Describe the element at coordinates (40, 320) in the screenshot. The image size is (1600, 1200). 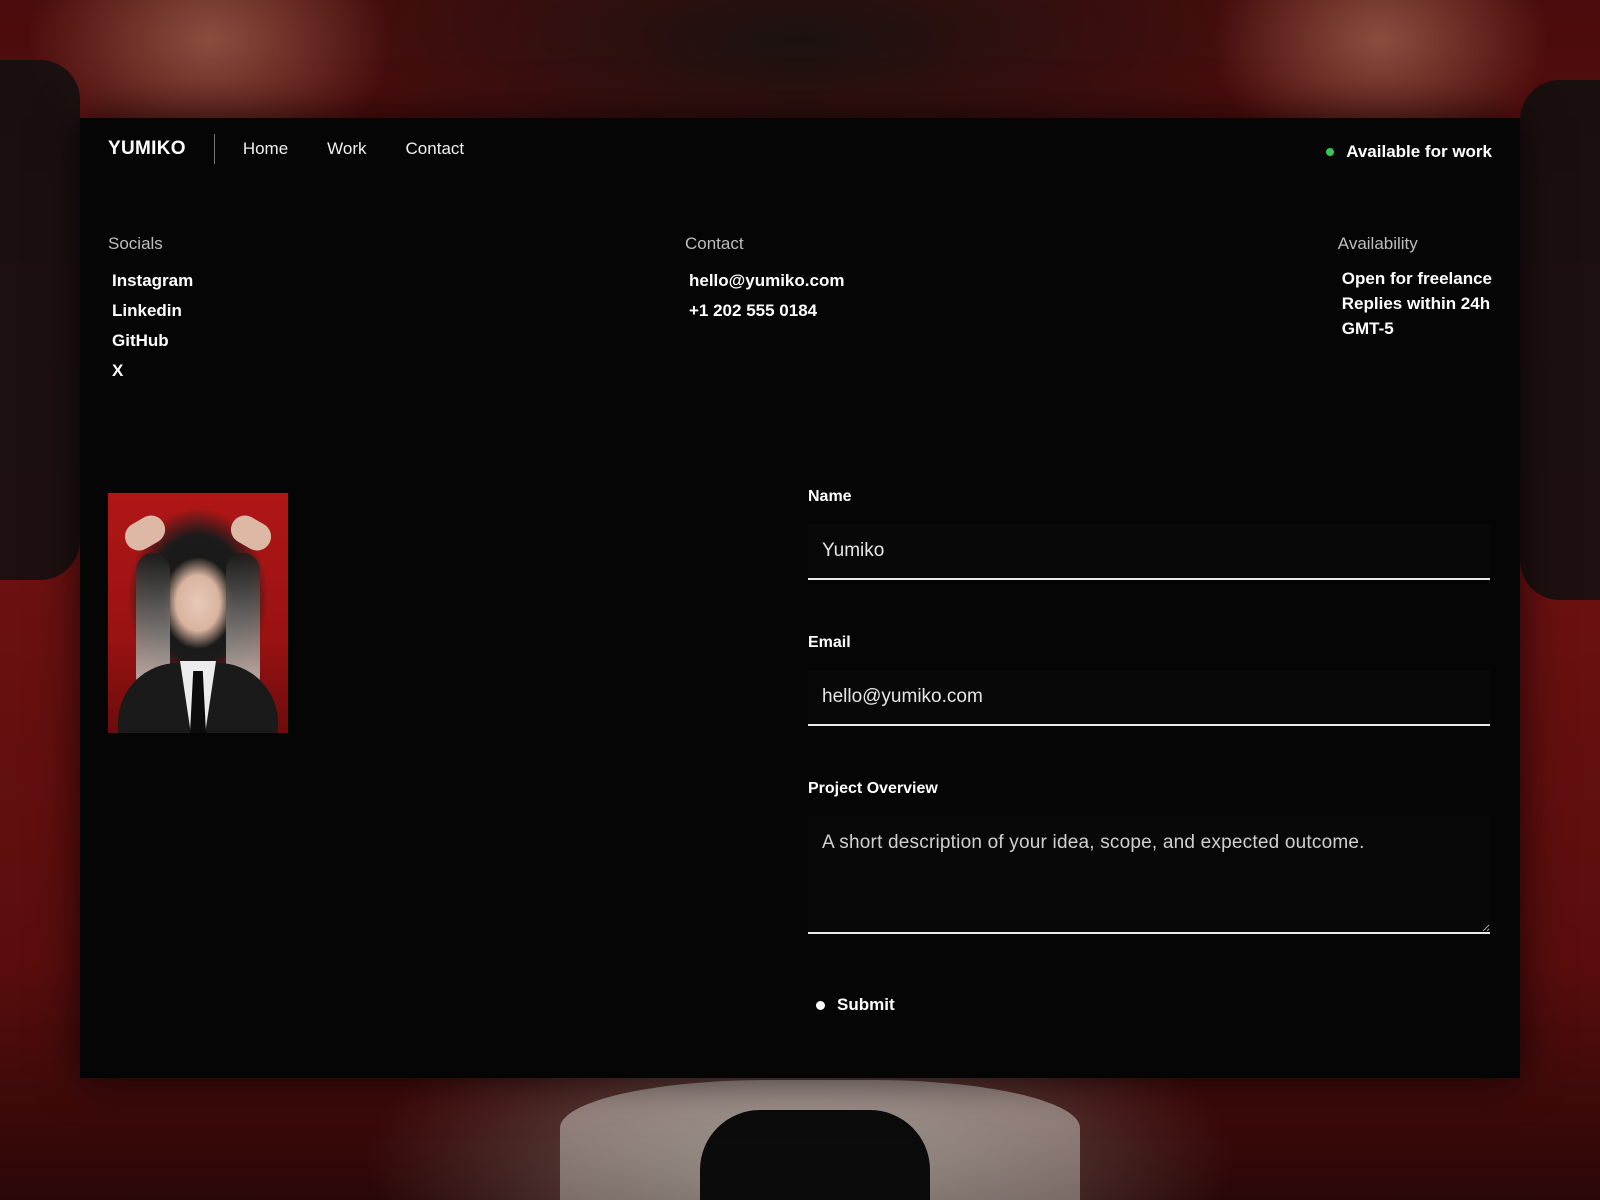
I see `background-photo-shoulder-left` at that location.